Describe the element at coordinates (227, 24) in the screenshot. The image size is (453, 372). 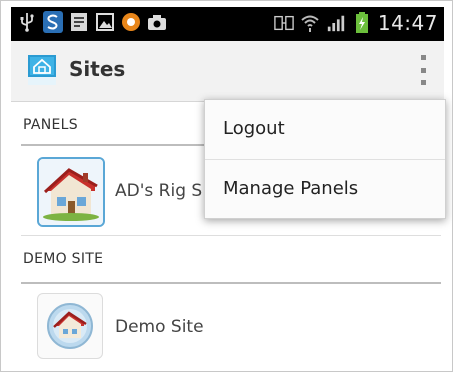
I see `status-bar: 14:47` at that location.